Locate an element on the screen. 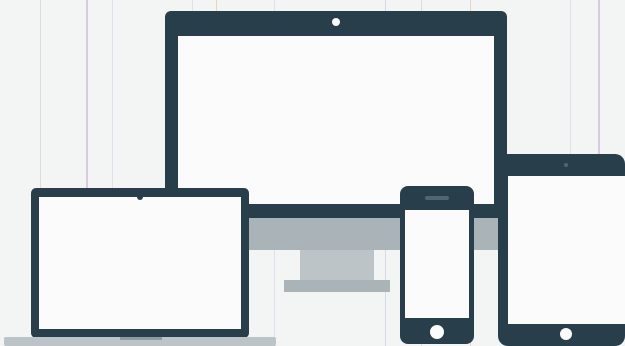  smartphone is located at coordinates (437, 265).